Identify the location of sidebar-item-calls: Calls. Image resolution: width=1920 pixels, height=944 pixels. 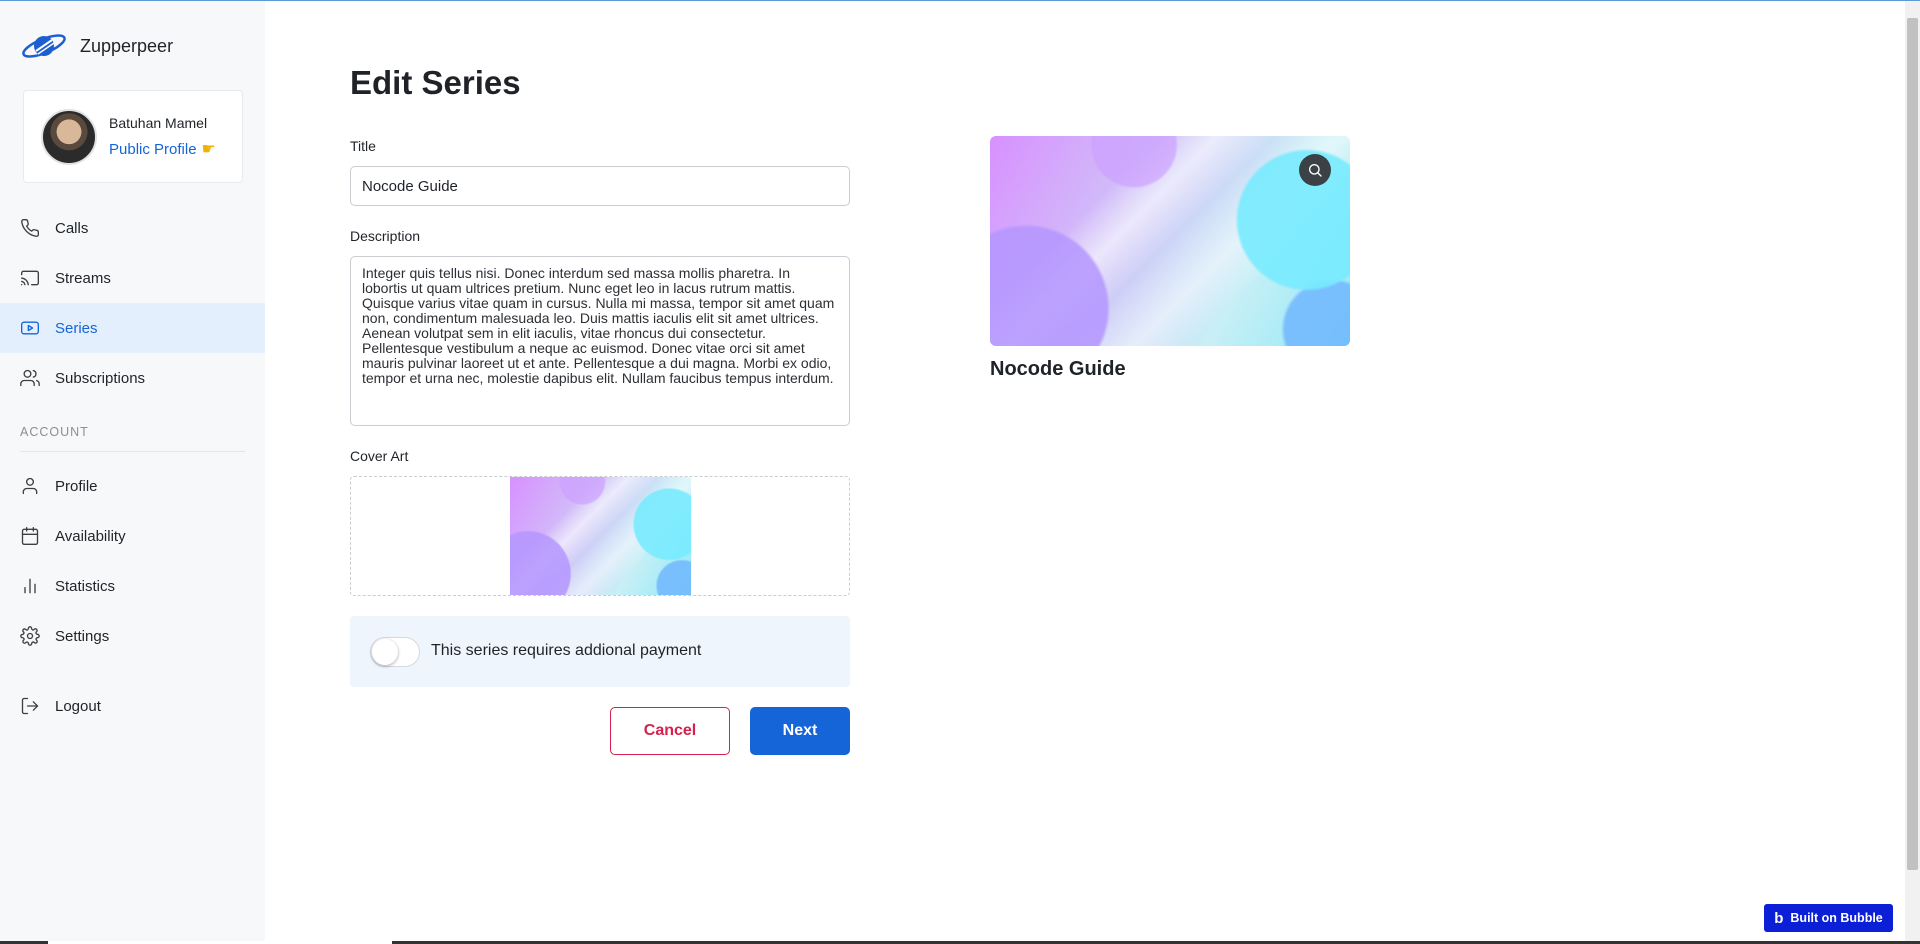
(132, 228).